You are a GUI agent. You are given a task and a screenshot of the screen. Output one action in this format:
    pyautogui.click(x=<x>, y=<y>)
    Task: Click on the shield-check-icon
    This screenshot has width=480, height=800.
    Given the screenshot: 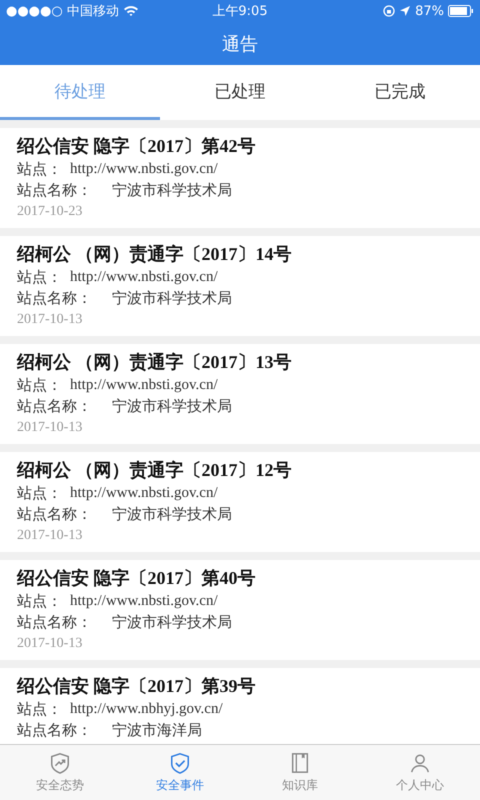 What is the action you would take?
    pyautogui.click(x=180, y=763)
    